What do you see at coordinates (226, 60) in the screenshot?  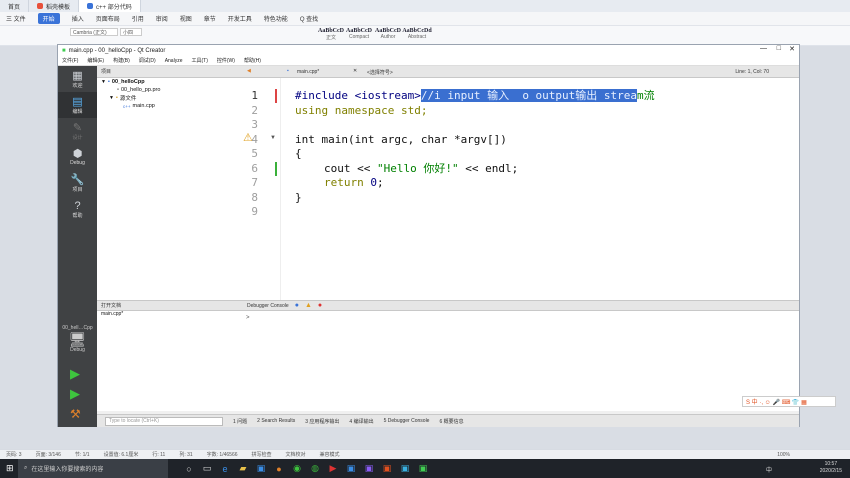 I see `menu-window: 控件(W)` at bounding box center [226, 60].